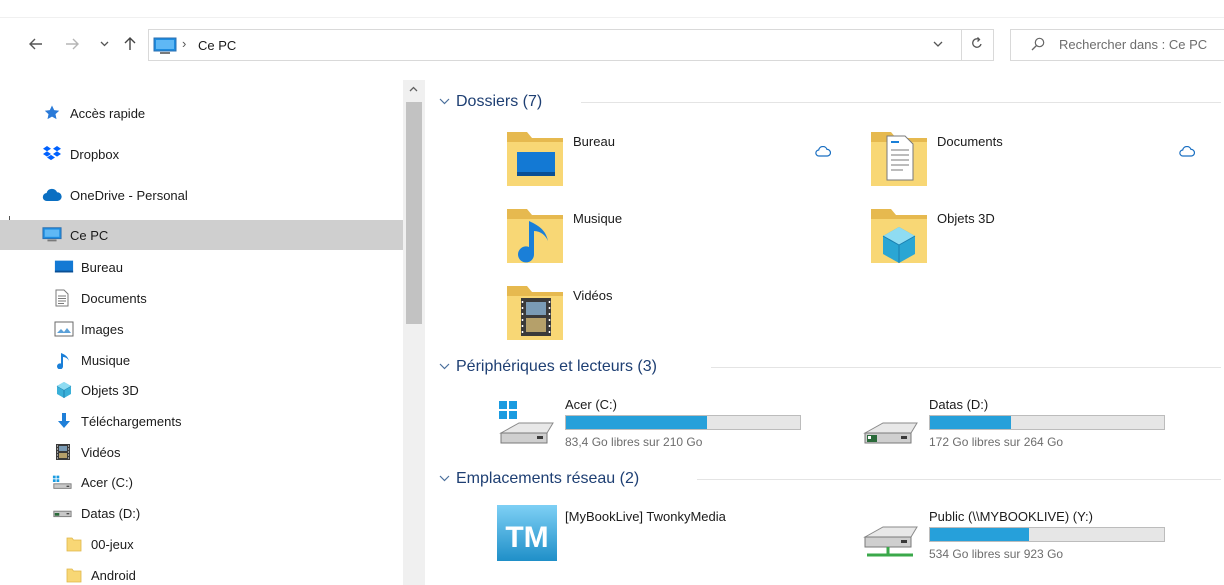 The width and height of the screenshot is (1224, 585). I want to click on group-header-peripheriques: Périphériques et lecteurs (3), so click(830, 367).